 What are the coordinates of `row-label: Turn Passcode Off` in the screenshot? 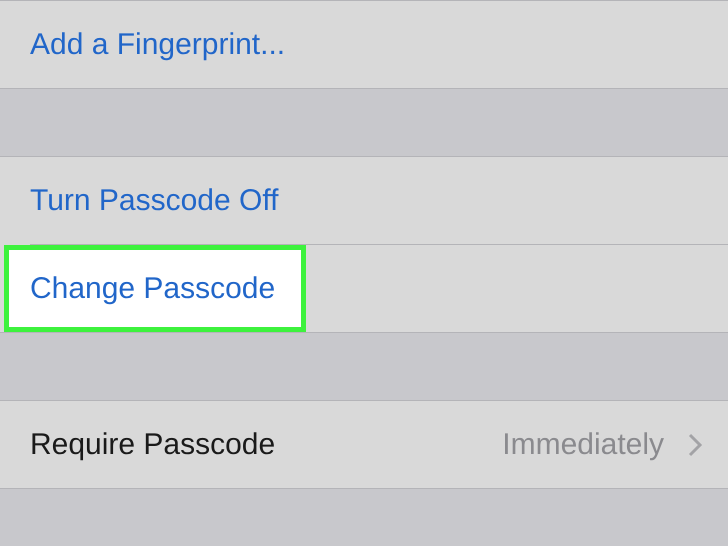 It's located at (154, 201).